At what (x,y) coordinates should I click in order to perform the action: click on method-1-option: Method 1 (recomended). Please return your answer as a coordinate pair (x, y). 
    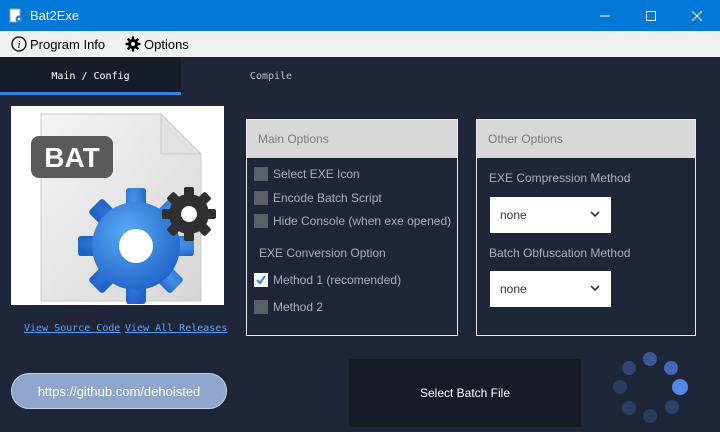
    Looking at the image, I should click on (327, 280).